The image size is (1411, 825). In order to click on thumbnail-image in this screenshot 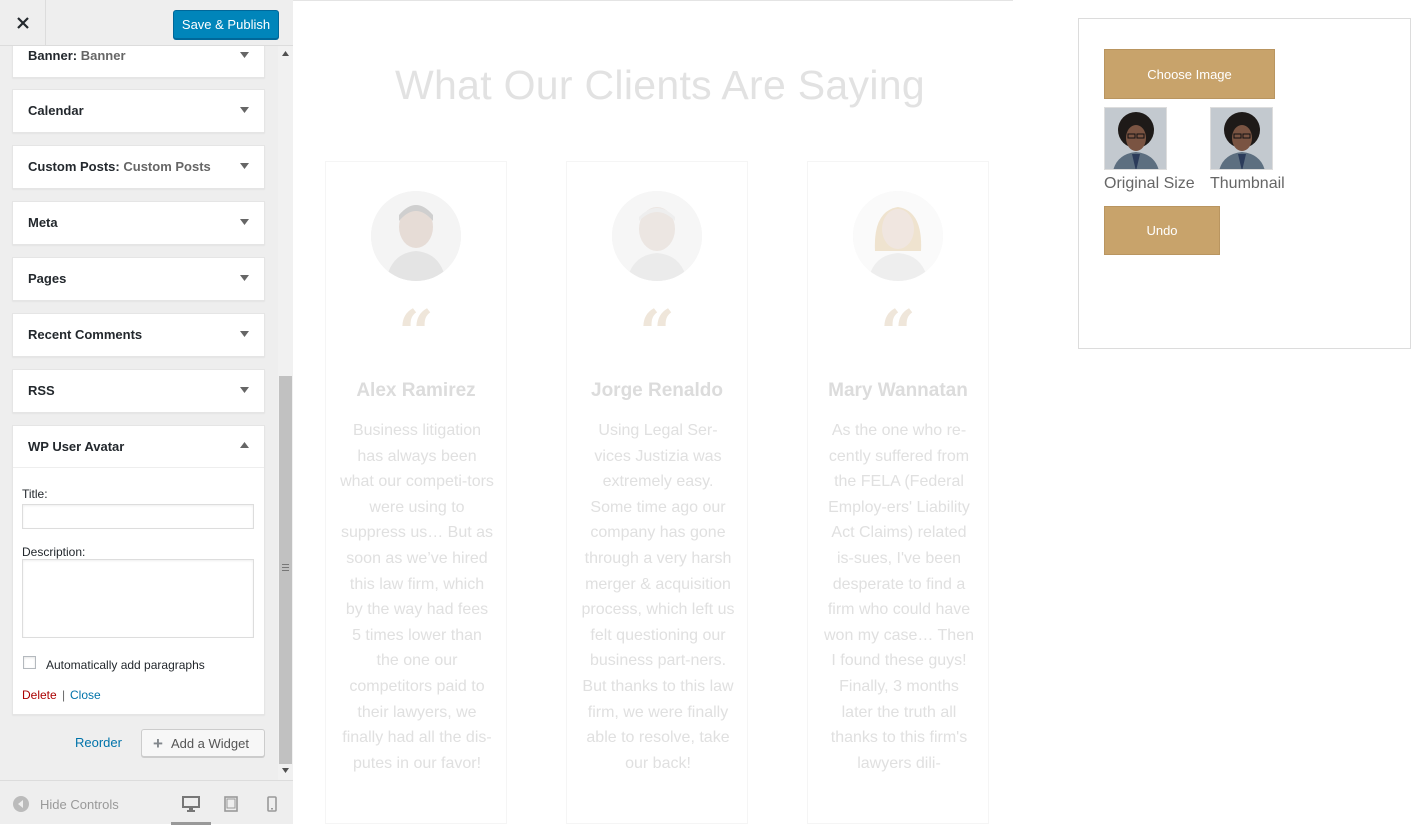, I will do `click(1241, 138)`.